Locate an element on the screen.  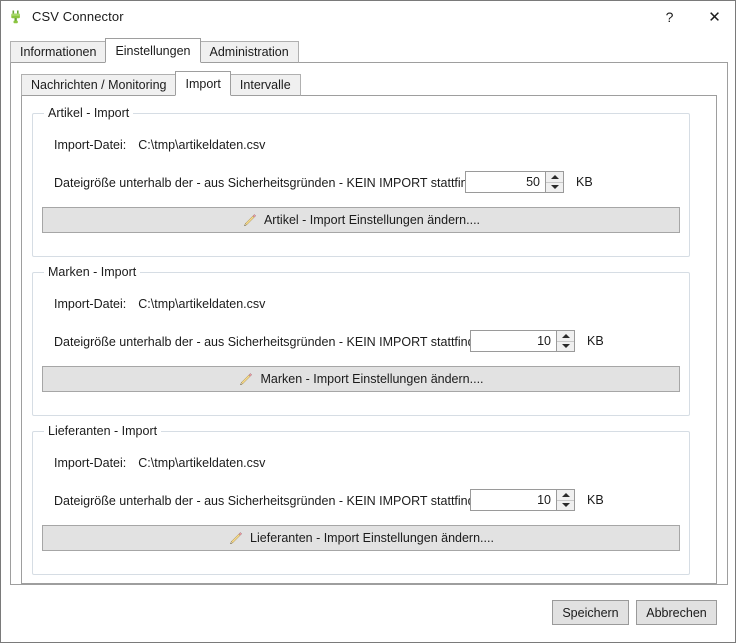
lieferanten-import-file-row: Import-Datei: C:\tmp\artikeldaten.csv is located at coordinates (159, 463).